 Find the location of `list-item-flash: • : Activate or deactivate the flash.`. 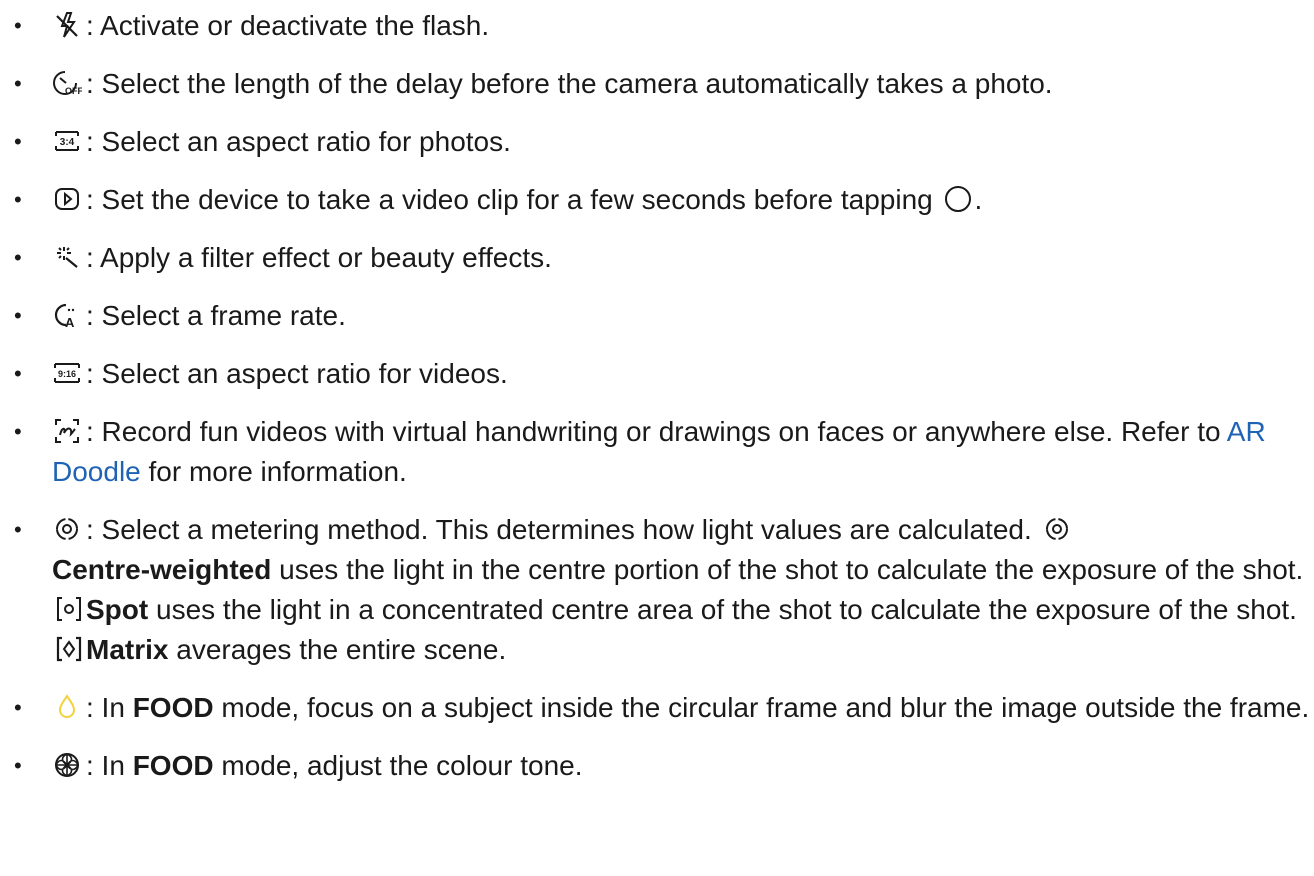

list-item-flash: • : Activate or deactivate the flash. is located at coordinates (657, 26).